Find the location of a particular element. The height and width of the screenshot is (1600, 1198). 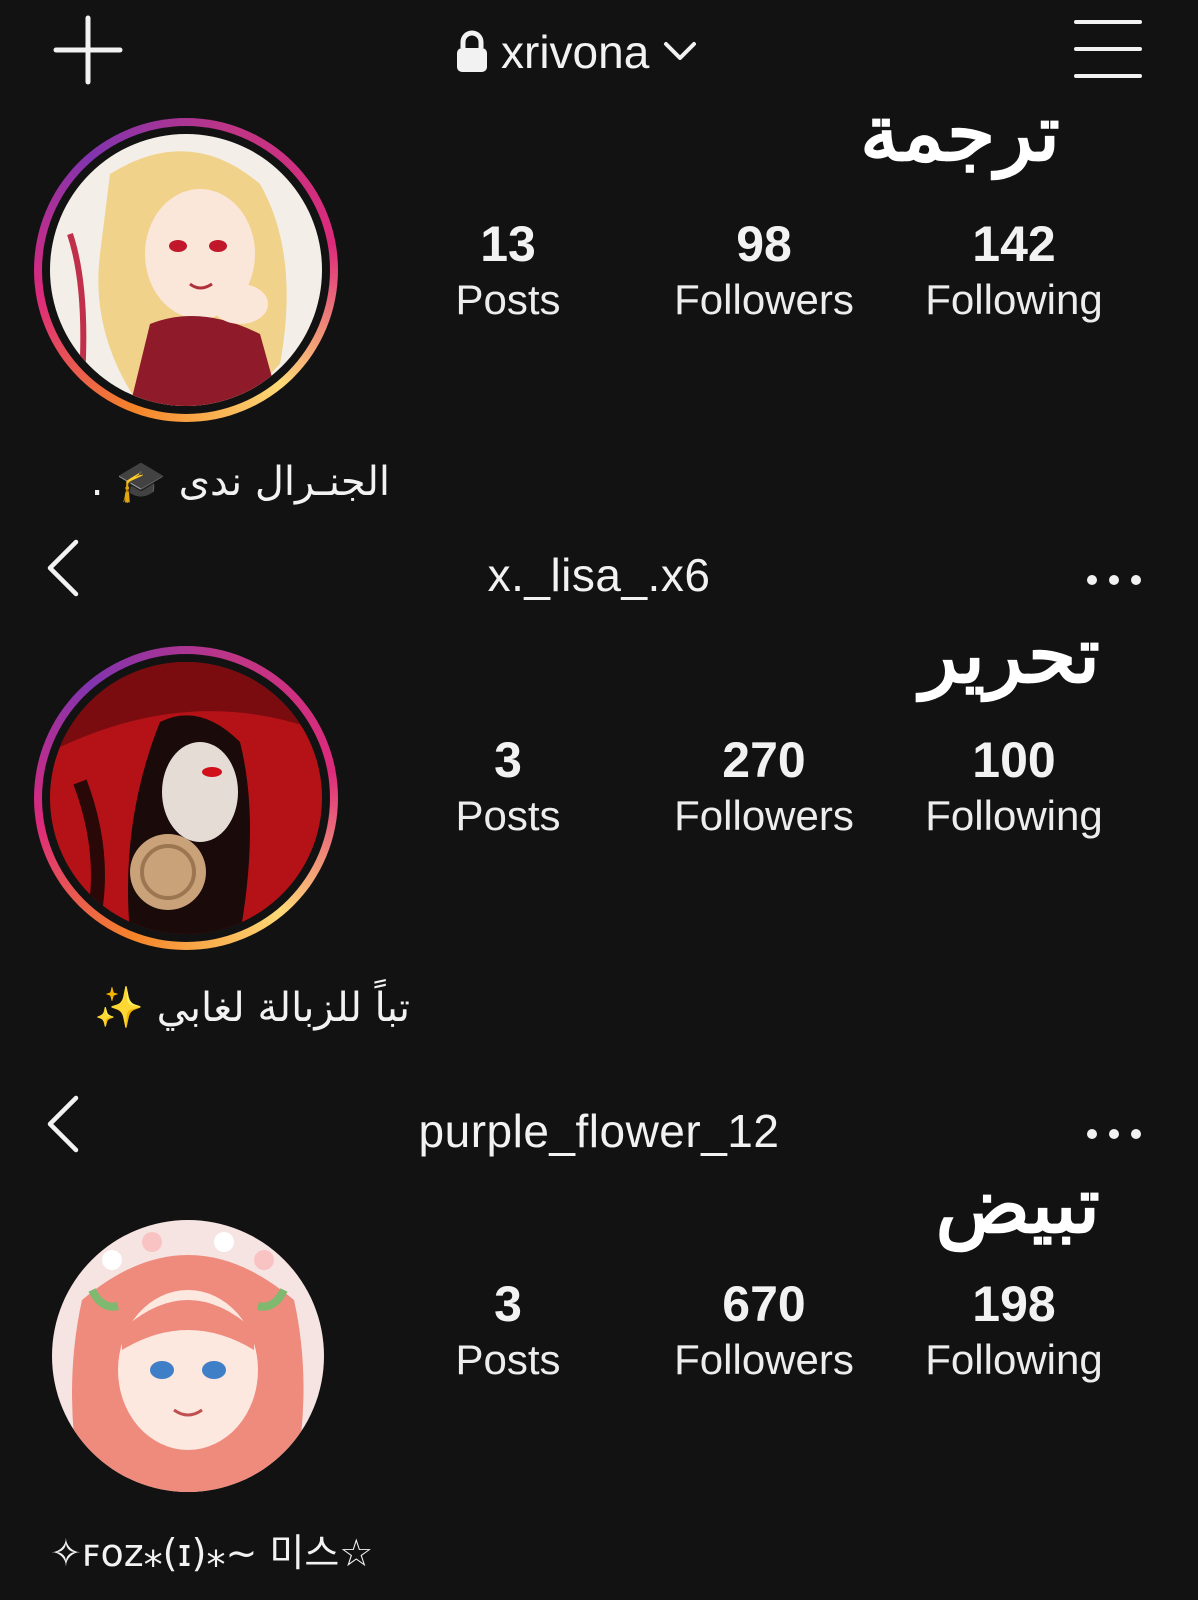

hamburger-menu-icon is located at coordinates (1108, 49).